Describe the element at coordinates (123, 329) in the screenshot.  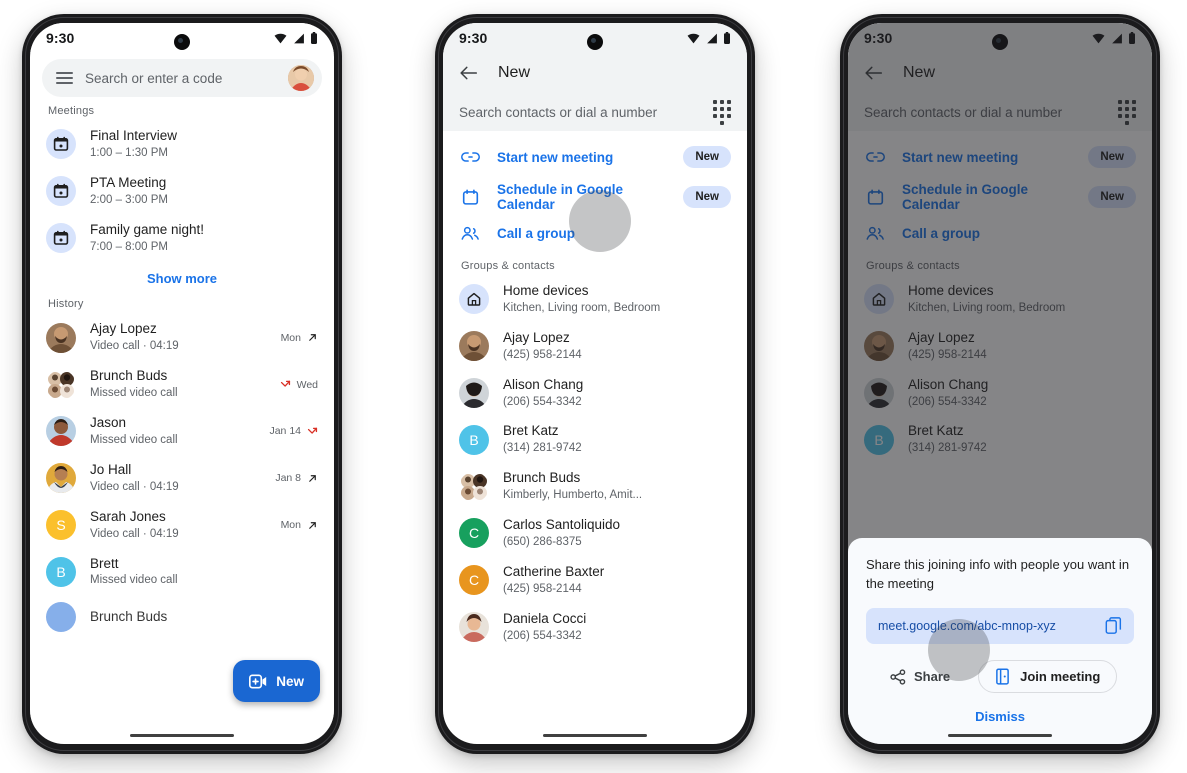
I see `history-name: Ajay Lopez` at that location.